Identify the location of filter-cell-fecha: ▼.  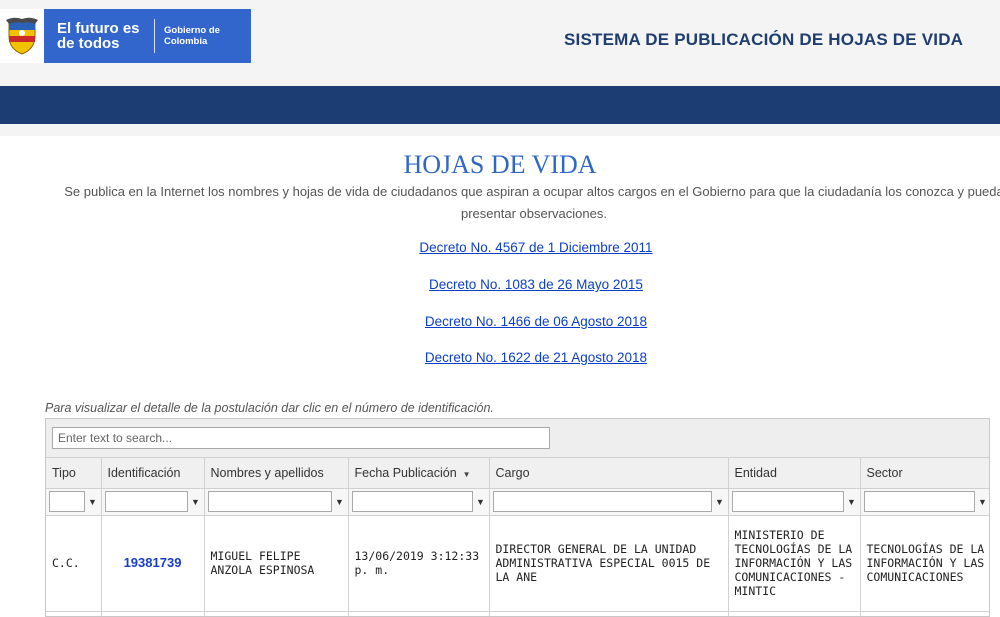
(419, 502).